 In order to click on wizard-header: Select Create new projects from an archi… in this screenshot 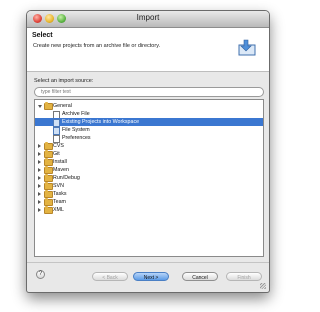, I will do `click(148, 50)`.